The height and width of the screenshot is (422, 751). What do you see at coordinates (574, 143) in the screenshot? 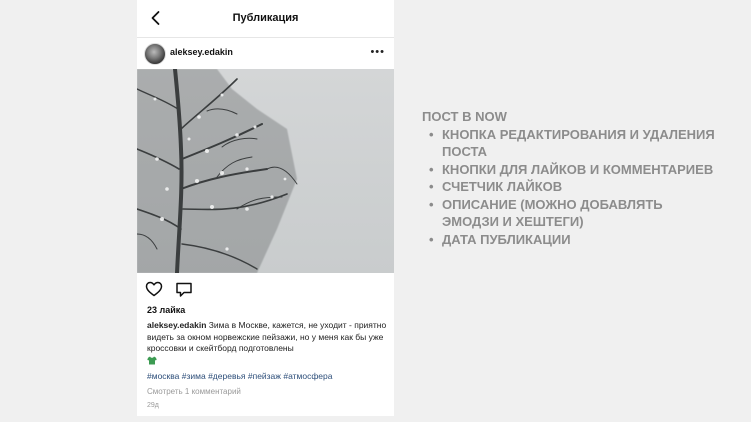
I see `feature-item: КНОПКА РЕДАКТИРОВАНИЯ И УДАЛЕНИЯ ПОСТА` at bounding box center [574, 143].